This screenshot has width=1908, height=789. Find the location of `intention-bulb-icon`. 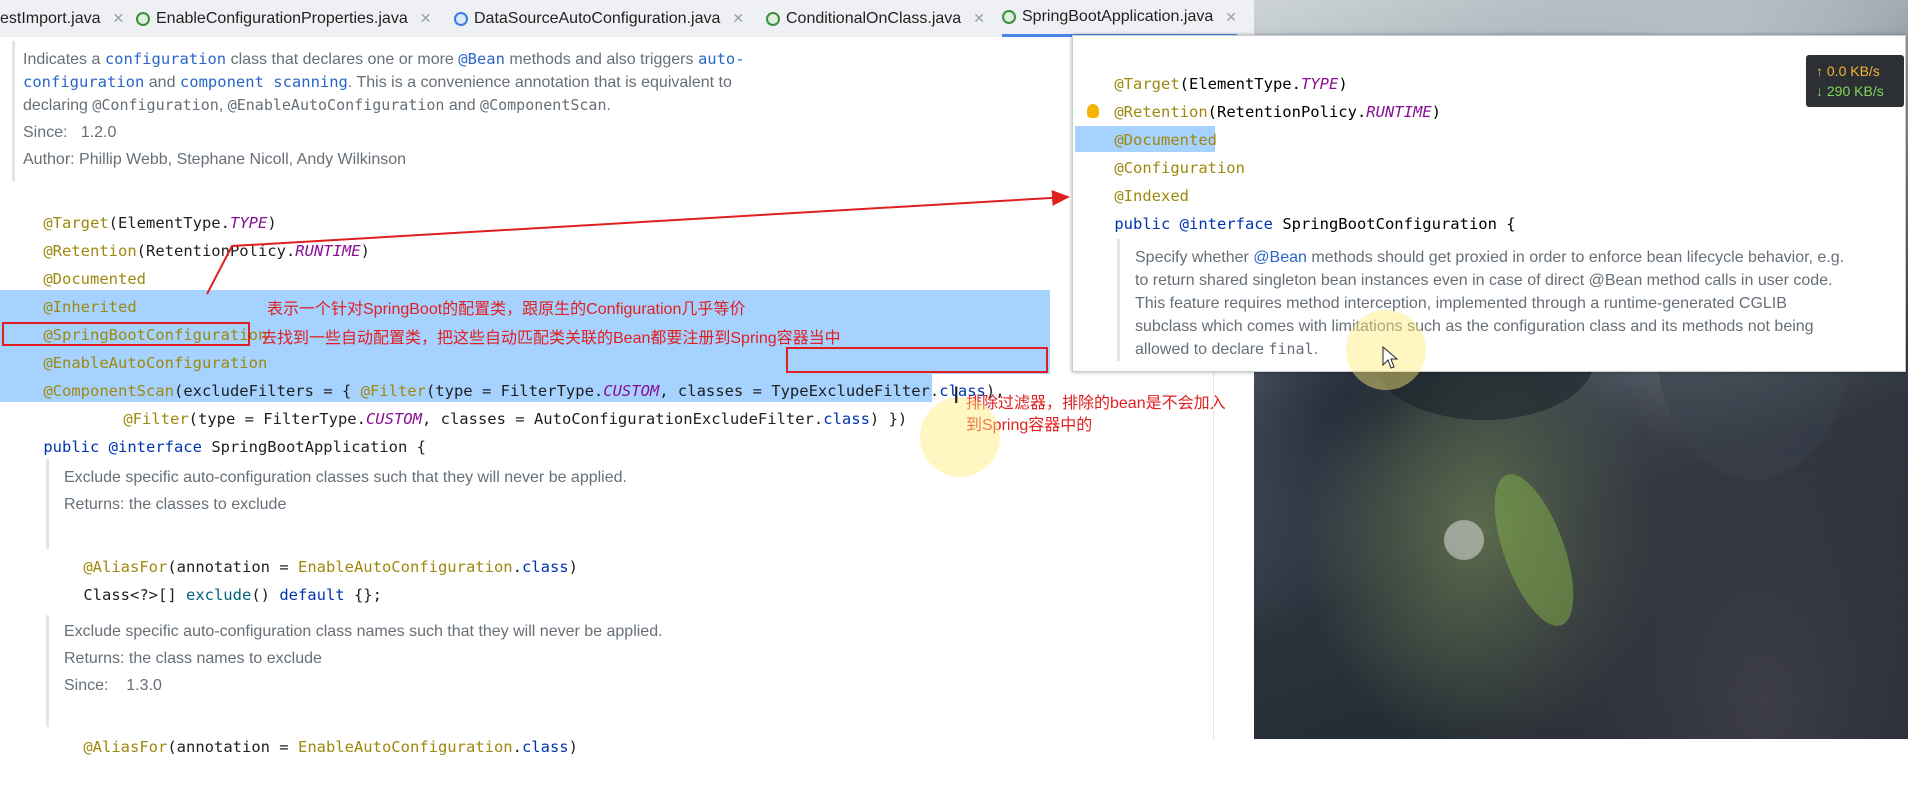

intention-bulb-icon is located at coordinates (1093, 111).